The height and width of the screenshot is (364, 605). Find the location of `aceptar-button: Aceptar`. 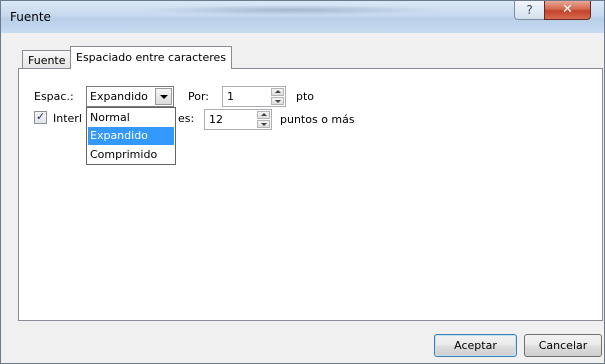

aceptar-button: Aceptar is located at coordinates (475, 345).